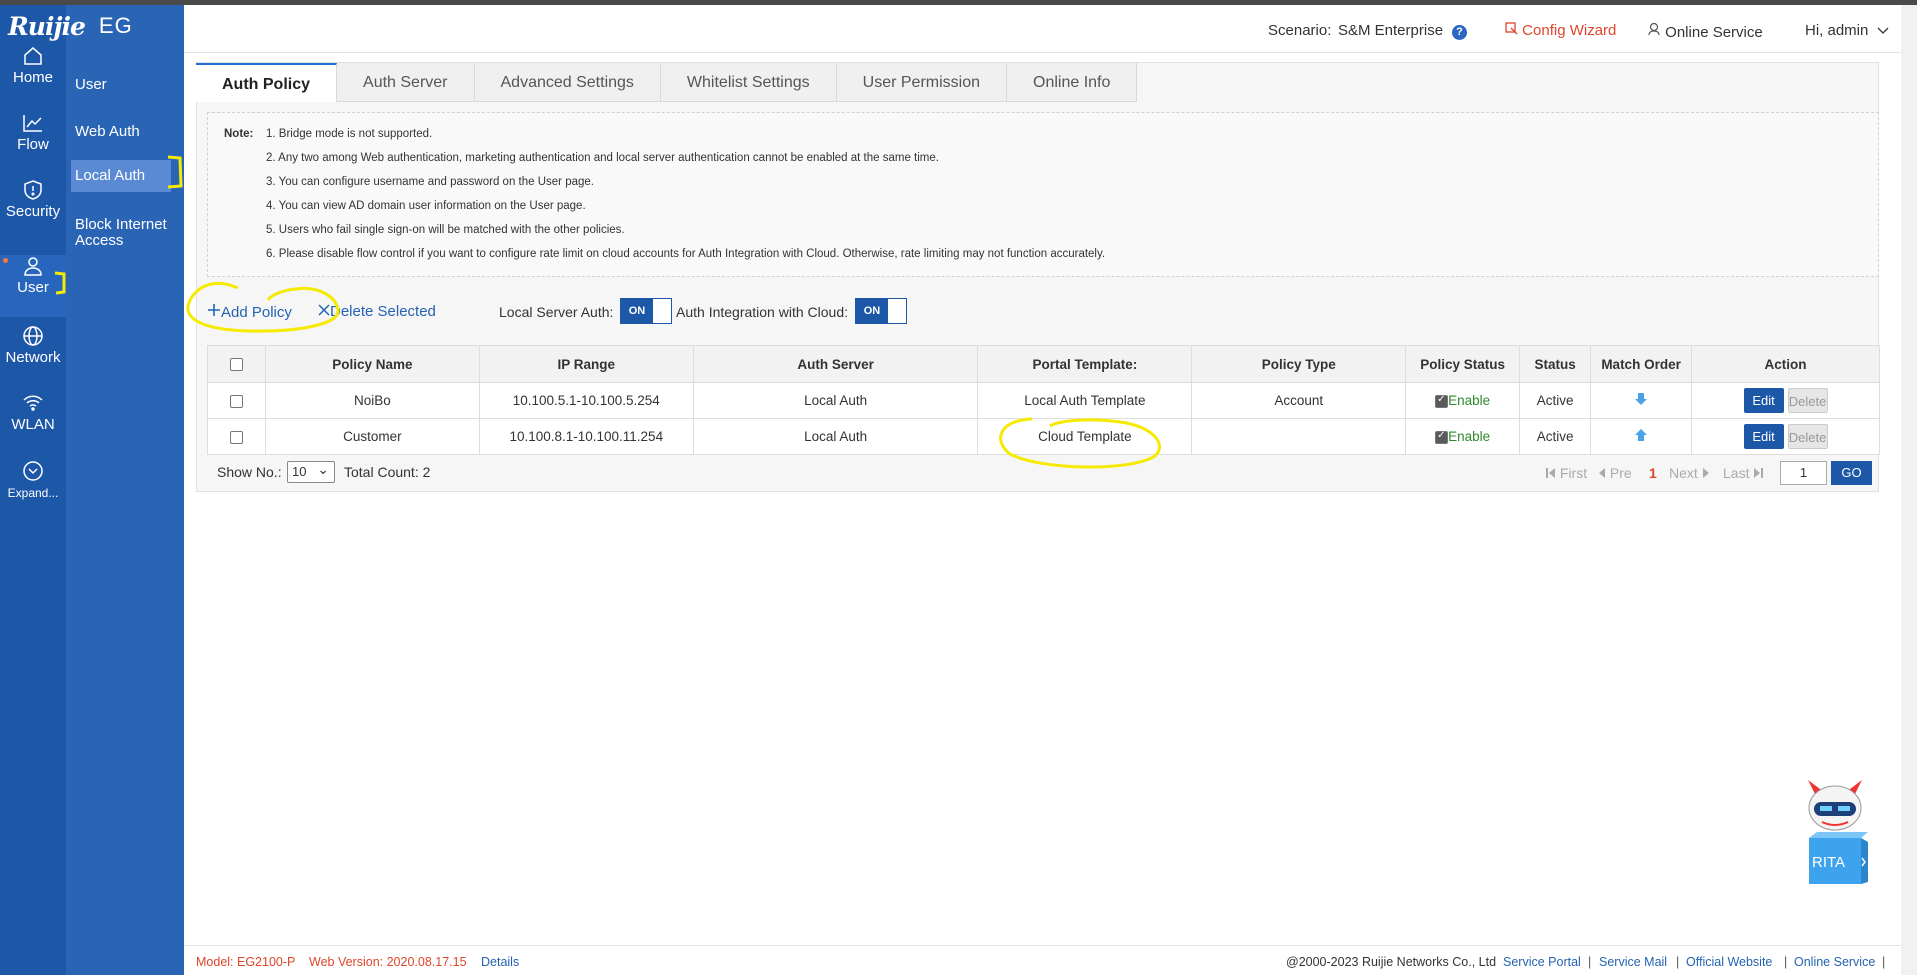 Image resolution: width=1917 pixels, height=975 pixels. Describe the element at coordinates (377, 311) in the screenshot. I see `delete-selected-button: Delete Selected` at that location.